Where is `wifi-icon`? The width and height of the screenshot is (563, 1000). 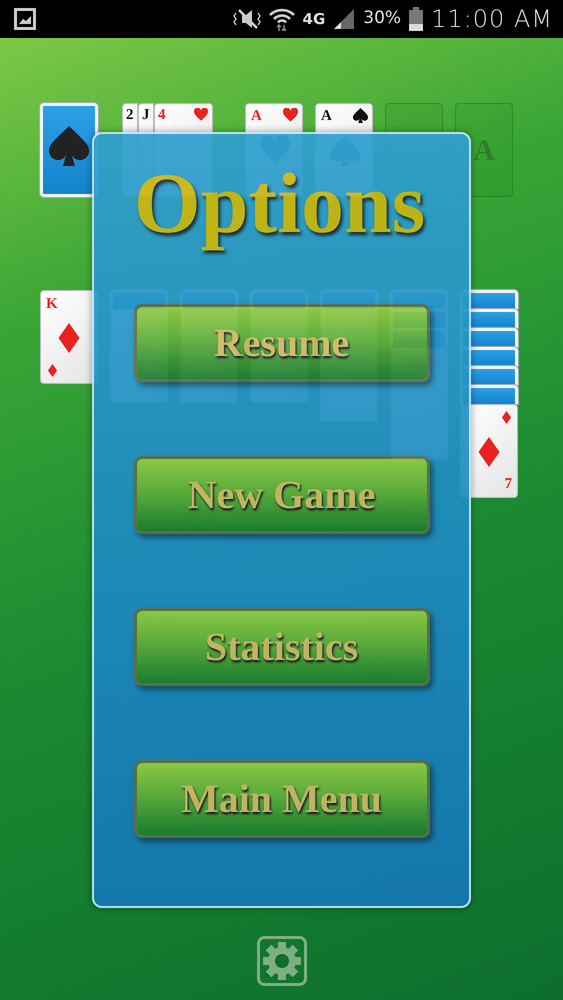
wifi-icon is located at coordinates (281, 19).